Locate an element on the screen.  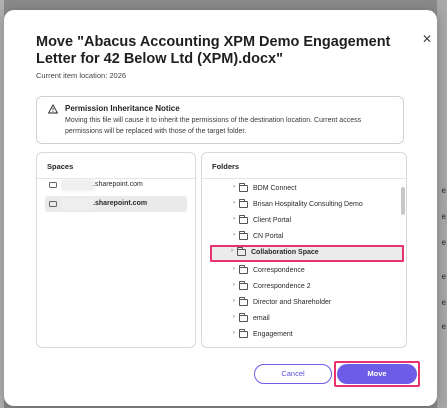
folder-item-selected: › Collaboration Space is located at coordinates (307, 253).